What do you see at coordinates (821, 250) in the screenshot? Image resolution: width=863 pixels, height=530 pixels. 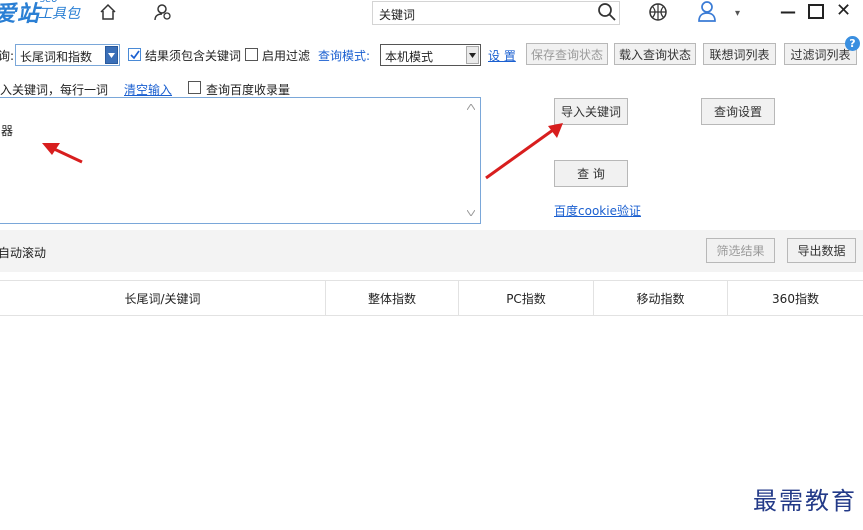 I see `export-data-button: 导出数据` at bounding box center [821, 250].